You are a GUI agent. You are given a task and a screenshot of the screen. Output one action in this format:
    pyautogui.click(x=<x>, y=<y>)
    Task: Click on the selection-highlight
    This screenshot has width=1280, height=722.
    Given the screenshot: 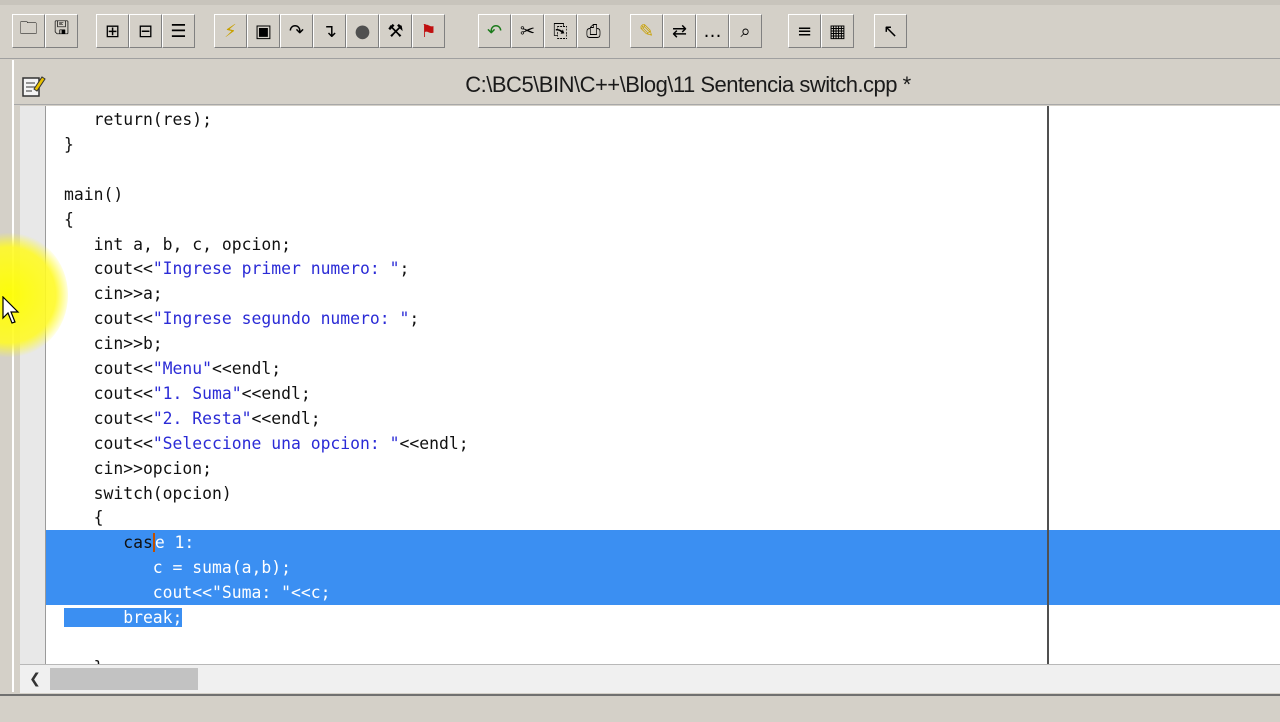 What is the action you would take?
    pyautogui.click(x=663, y=543)
    